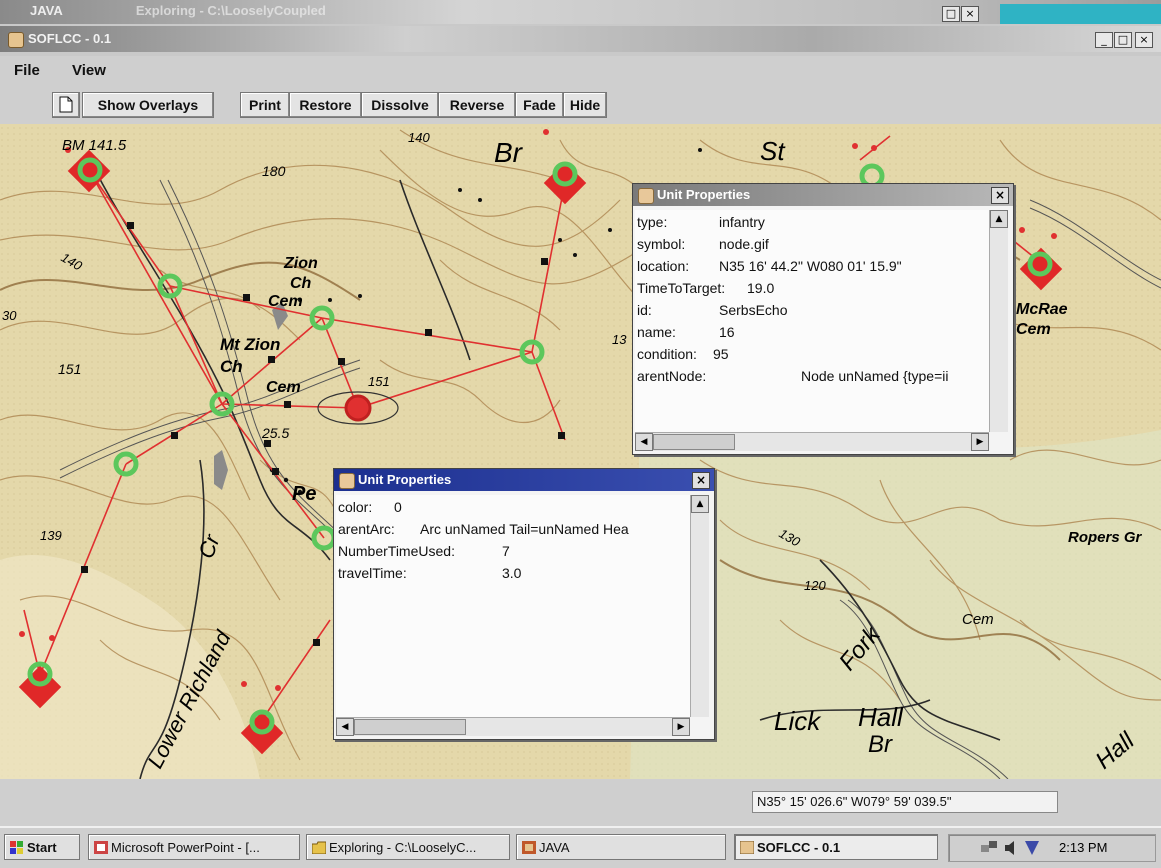  What do you see at coordinates (661, 244) in the screenshot?
I see `prop-key: symbol:` at bounding box center [661, 244].